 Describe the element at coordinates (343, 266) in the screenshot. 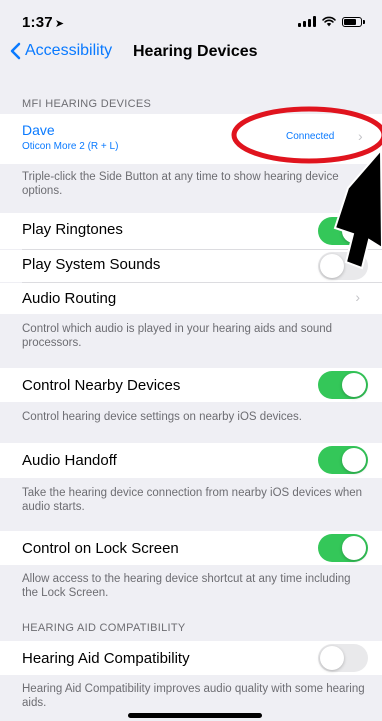

I see `play-system-sounds-toggle` at that location.